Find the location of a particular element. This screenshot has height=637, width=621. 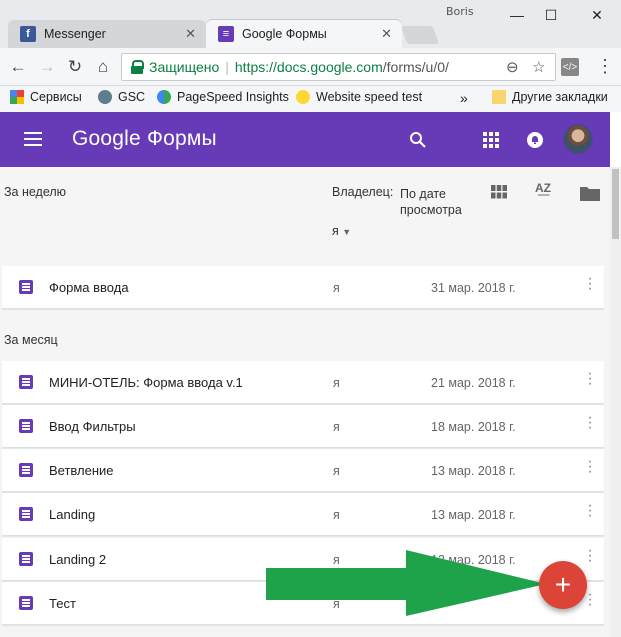

browser-menu-icon: ⋮ is located at coordinates (605, 66).